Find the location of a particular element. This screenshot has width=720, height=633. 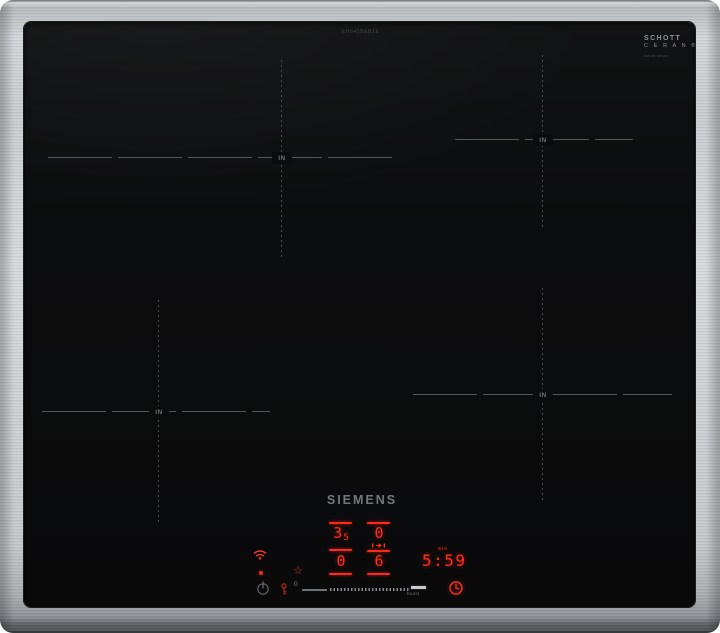

slider-max-label: boost is located at coordinates (413, 593).